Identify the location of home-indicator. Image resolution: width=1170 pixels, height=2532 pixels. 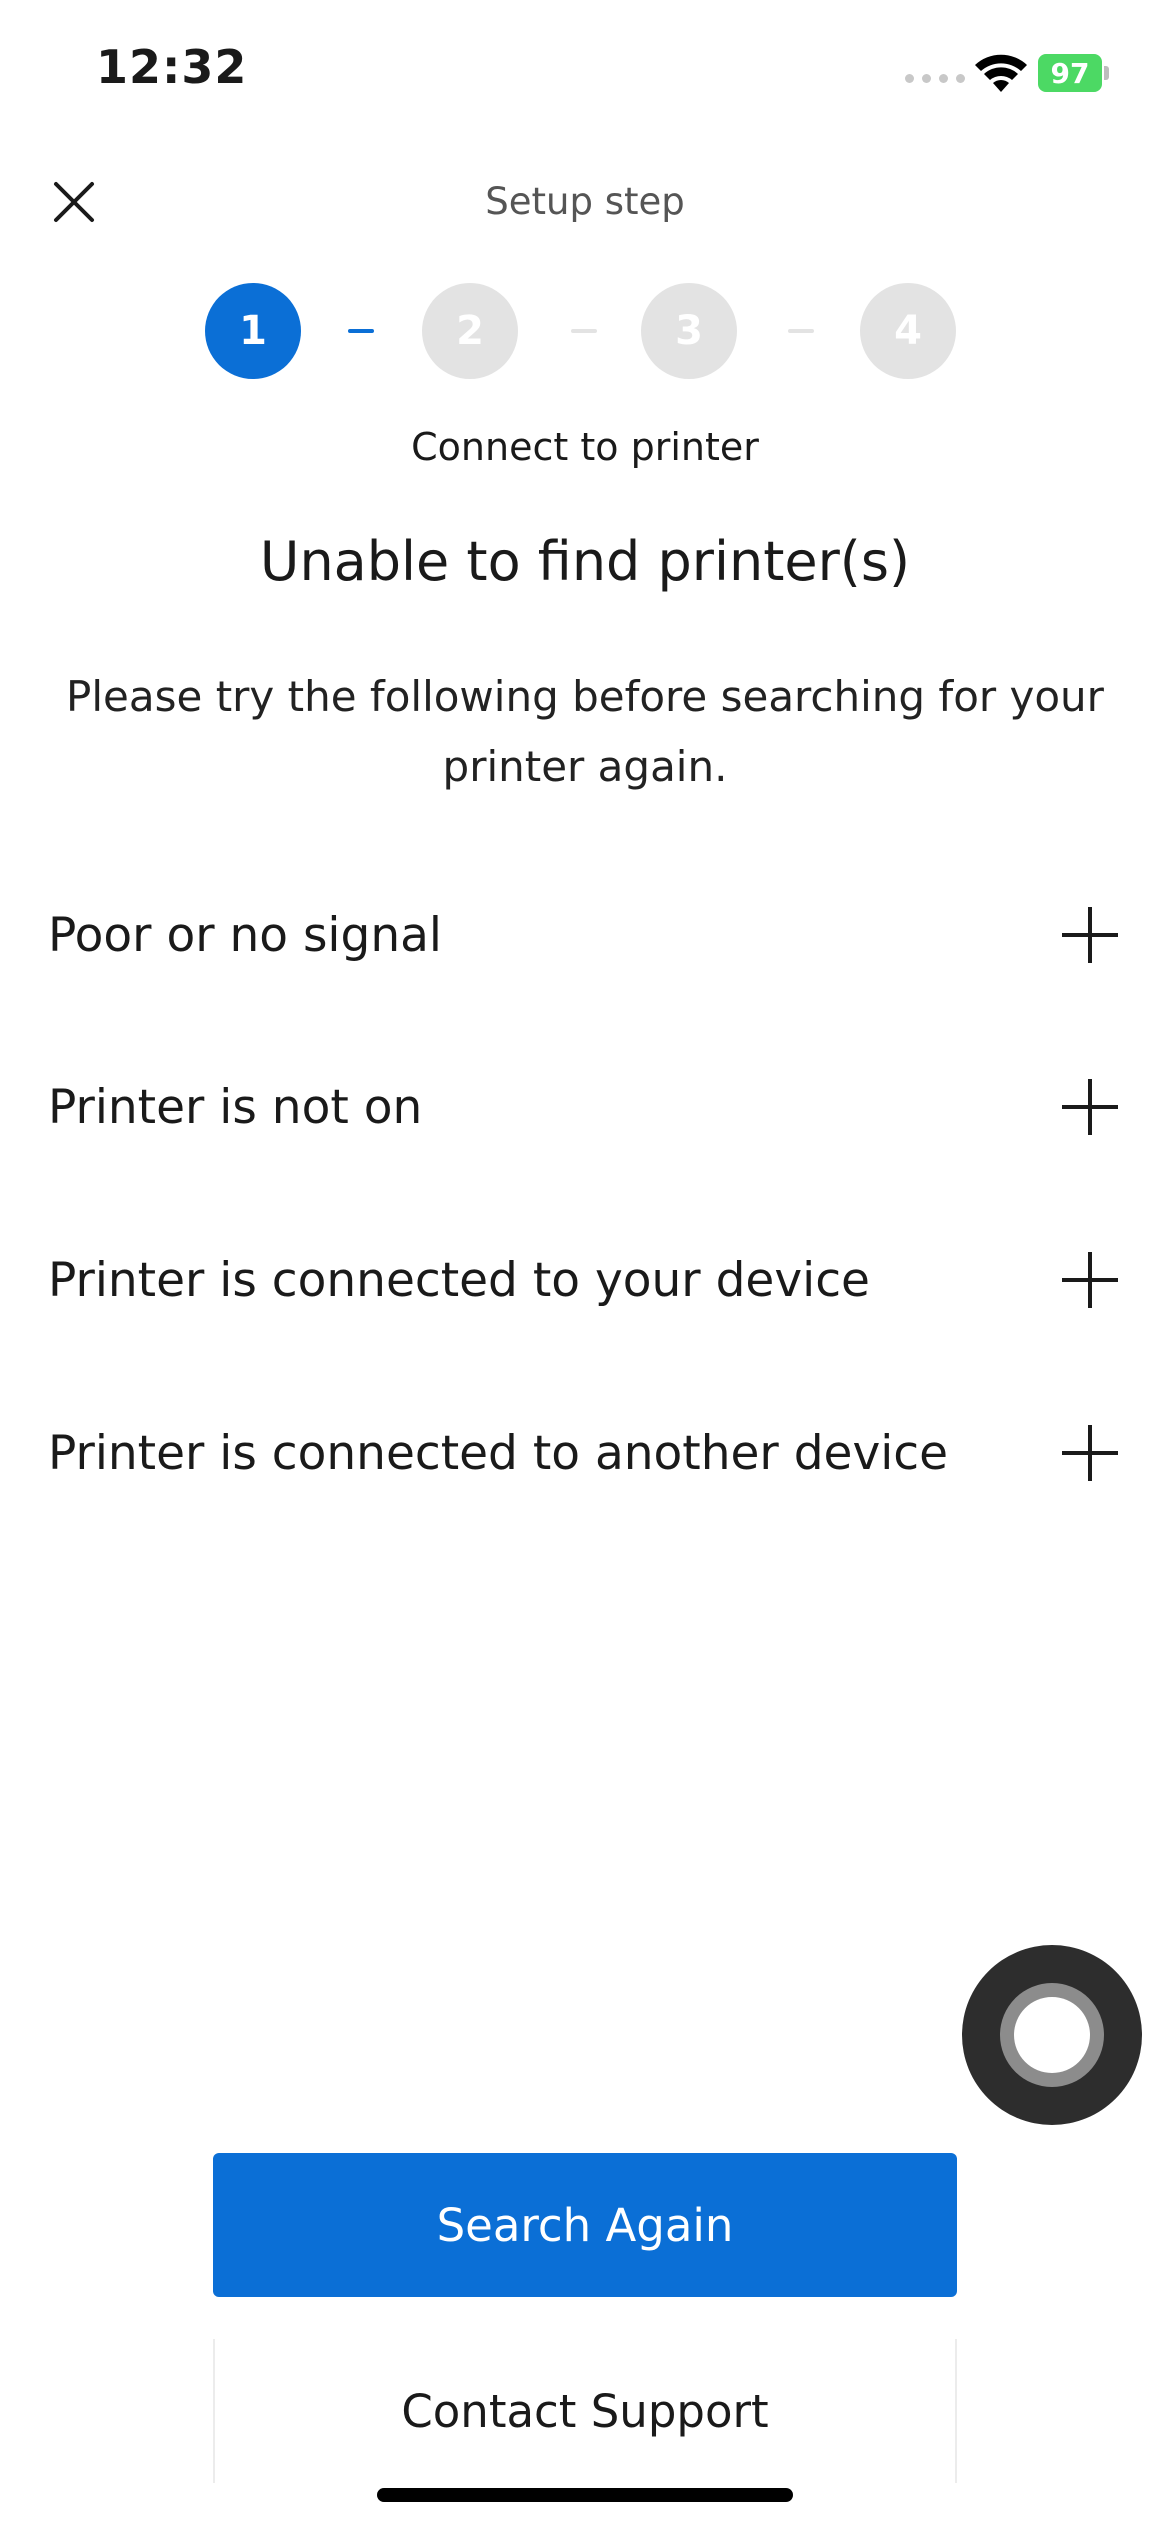
(585, 2495).